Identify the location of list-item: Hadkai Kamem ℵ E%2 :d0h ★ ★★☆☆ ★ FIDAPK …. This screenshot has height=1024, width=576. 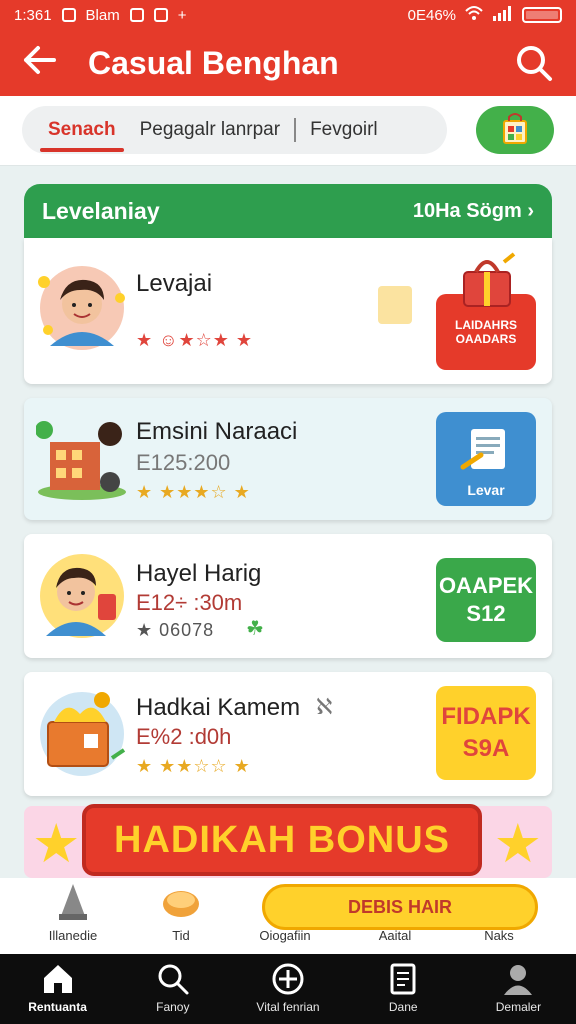
(288, 734).